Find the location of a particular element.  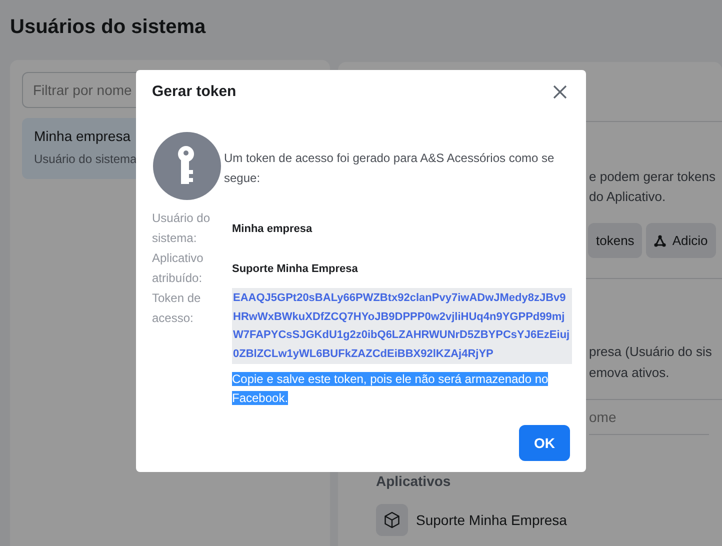

description-text: emova ativos. is located at coordinates (629, 373).